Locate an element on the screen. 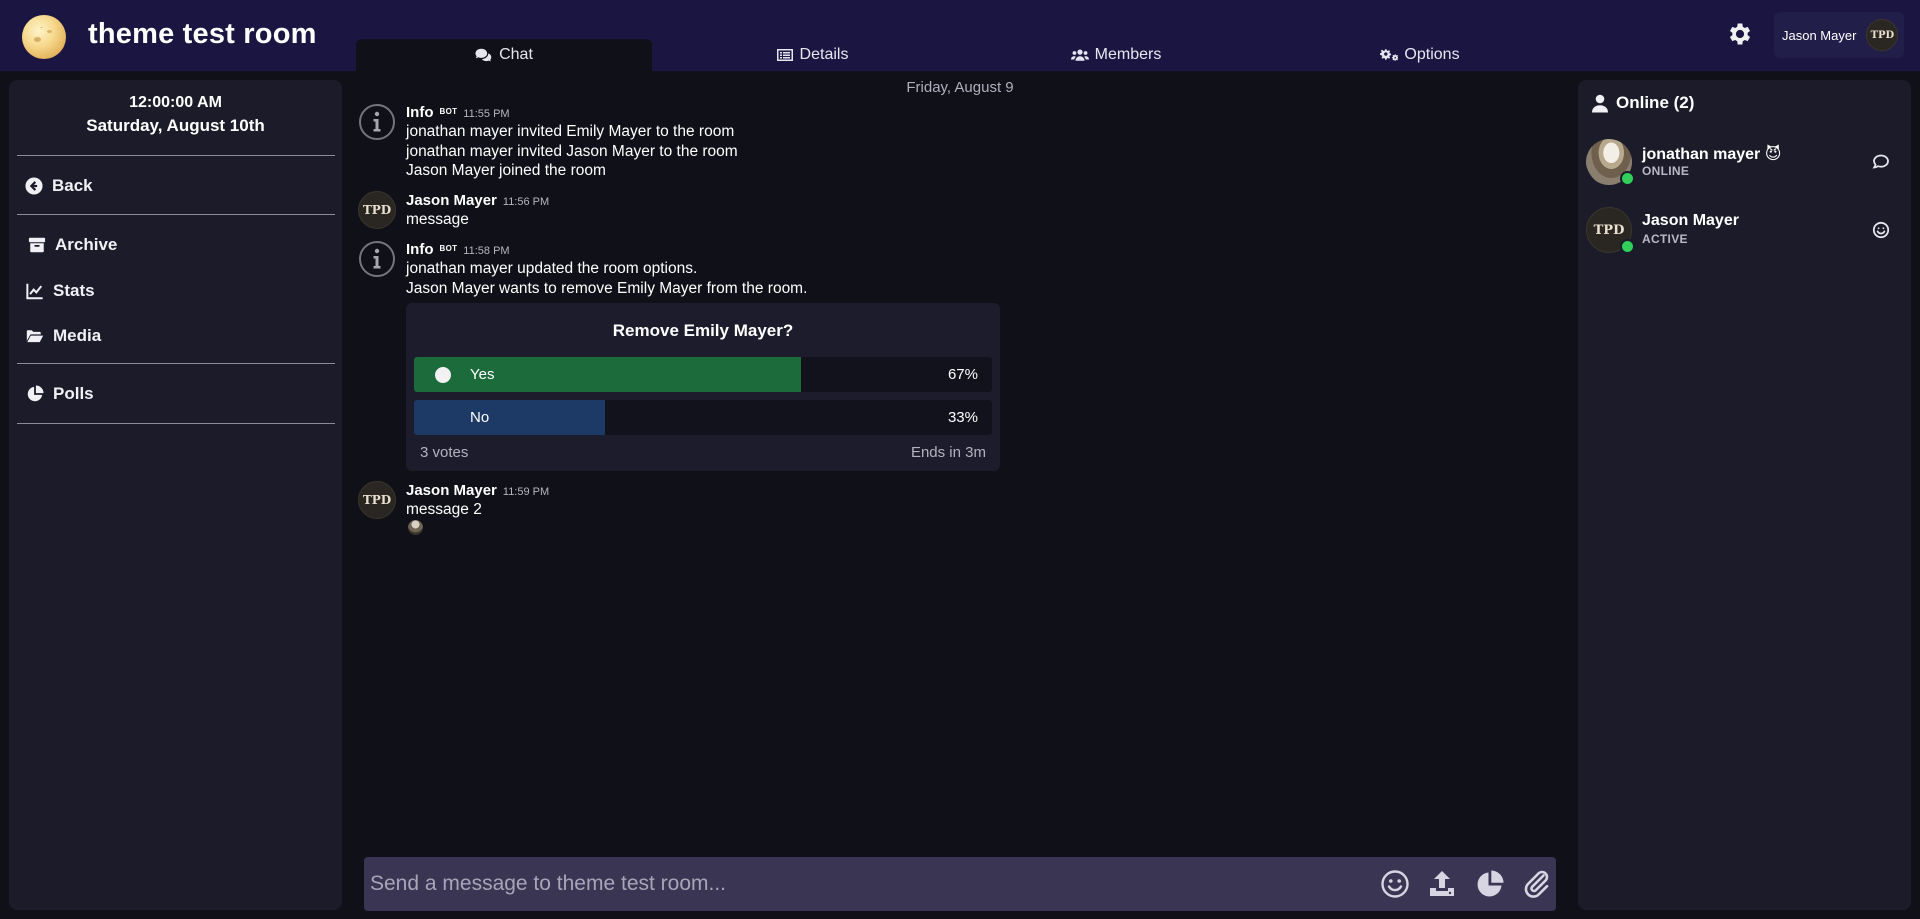 Image resolution: width=1920 pixels, height=919 pixels. user-menu: Jason Mayer TPD is located at coordinates (1839, 35).